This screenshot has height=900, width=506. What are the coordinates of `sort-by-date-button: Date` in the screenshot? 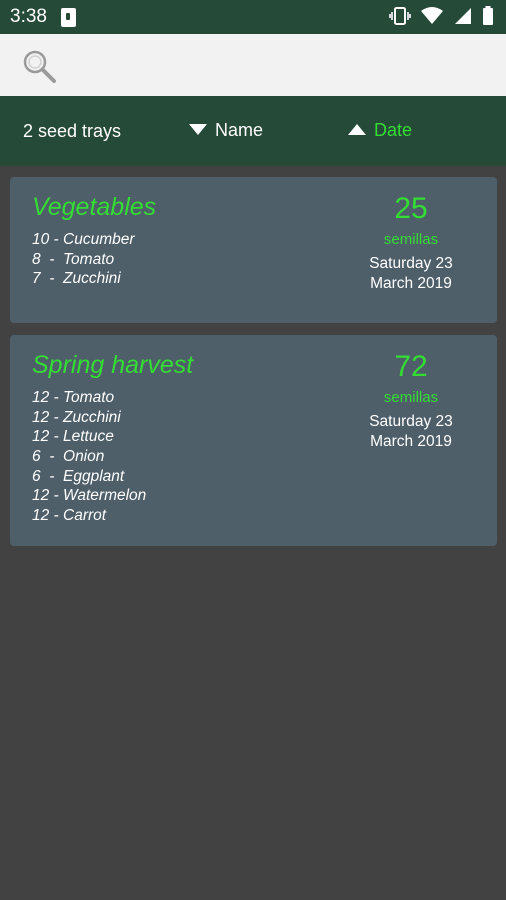 It's located at (380, 130).